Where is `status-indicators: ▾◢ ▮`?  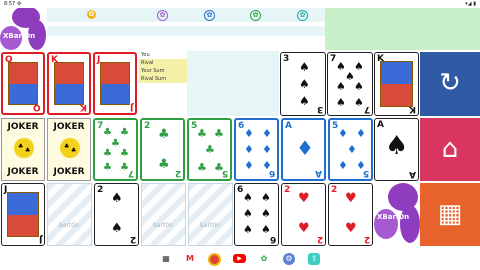 status-indicators: ▾◢ ▮ is located at coordinates (470, 4).